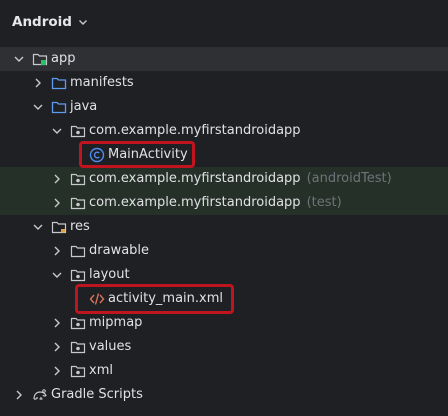  I want to click on resources-folder-icon, so click(59, 227).